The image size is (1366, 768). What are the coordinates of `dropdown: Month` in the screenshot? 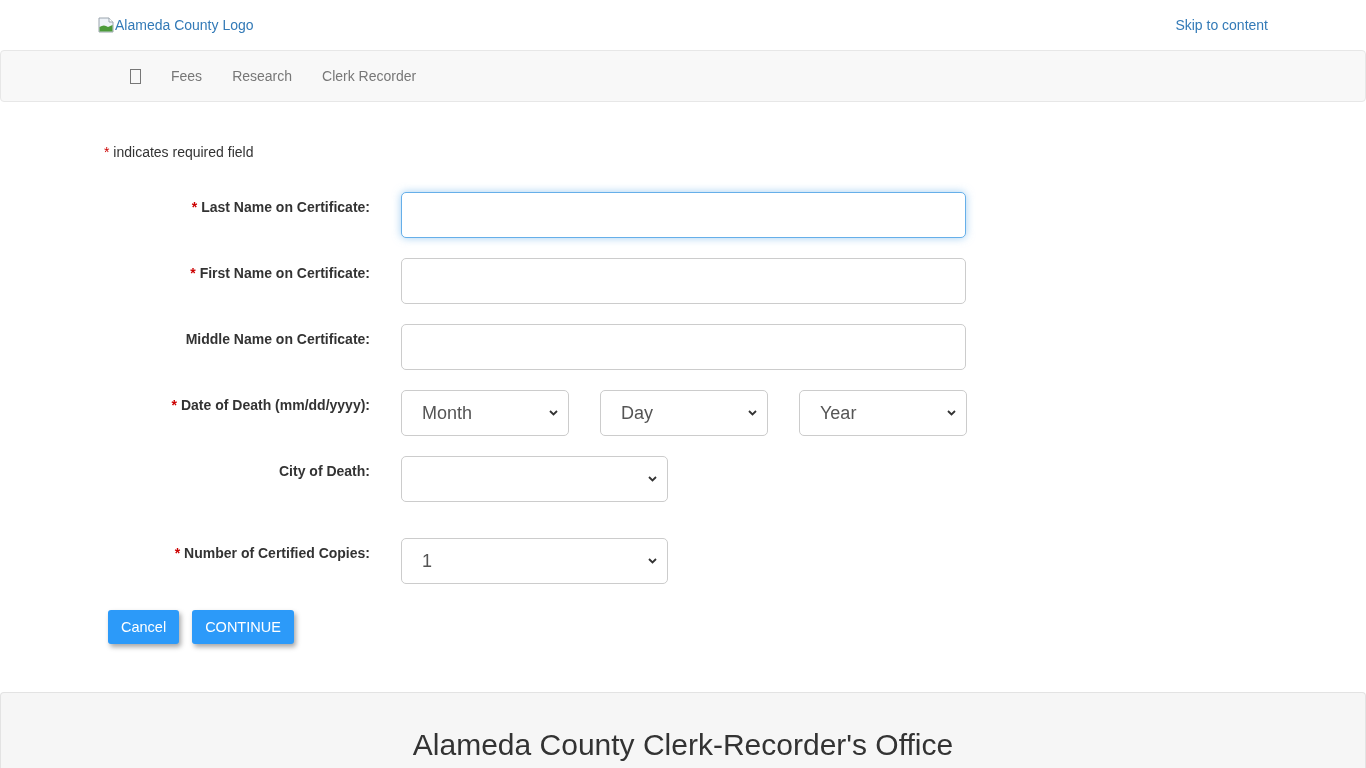 It's located at (485, 413).